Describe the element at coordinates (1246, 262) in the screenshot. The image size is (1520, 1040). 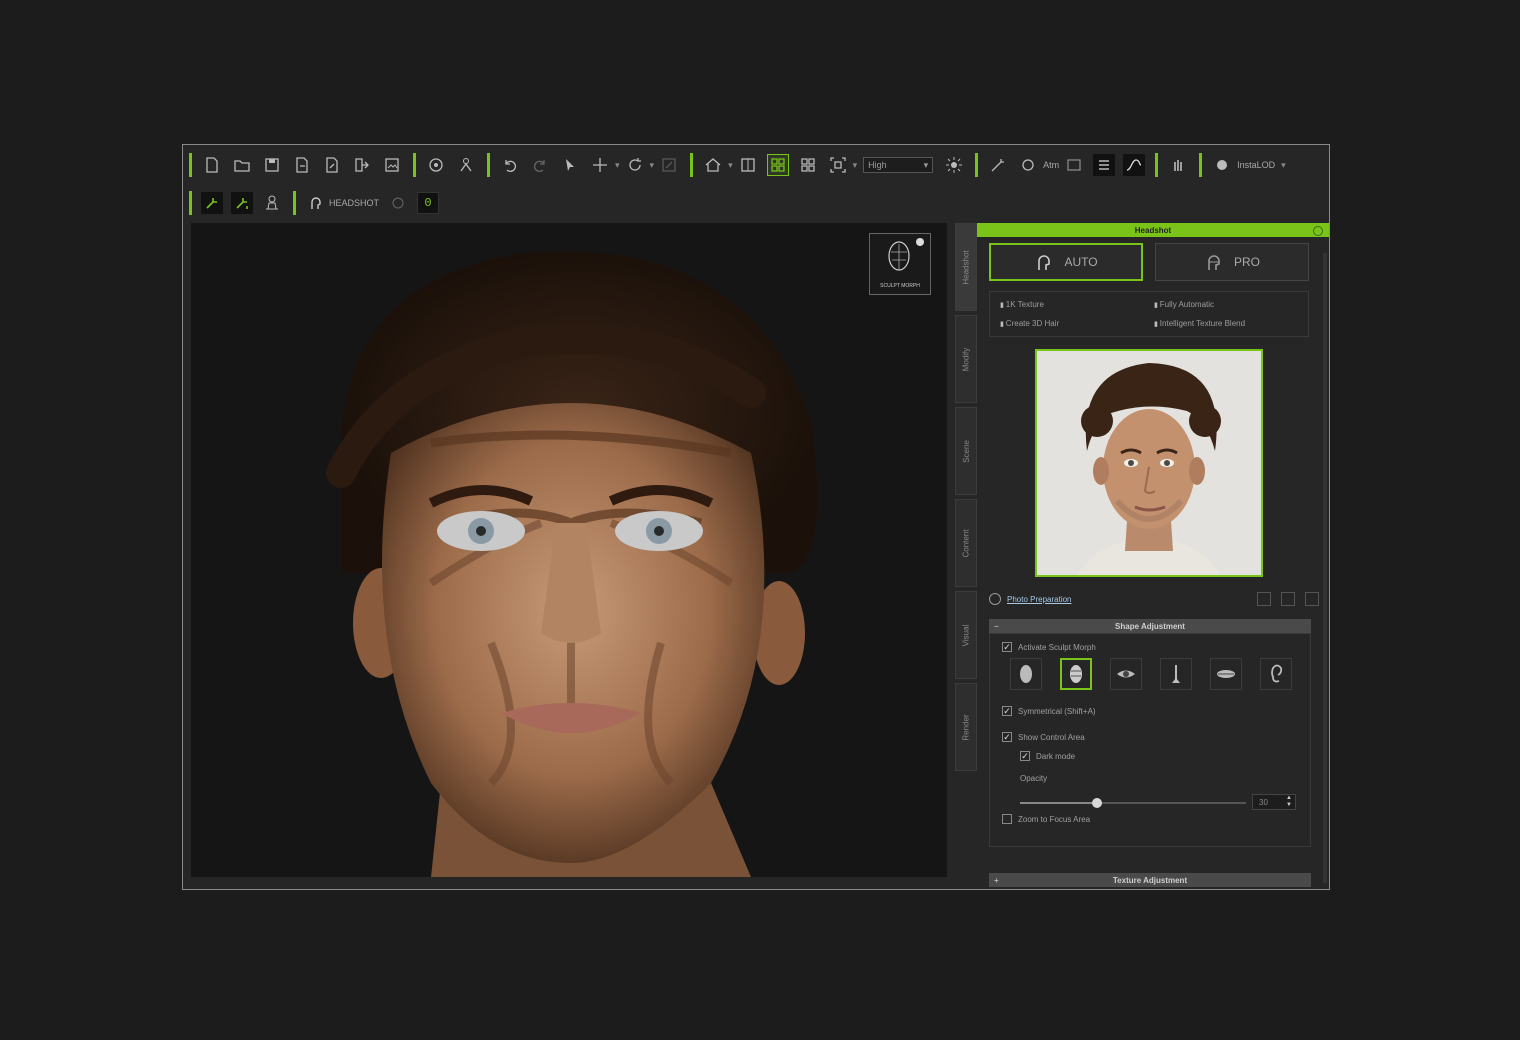
I see `pro-mode-label: PRO` at that location.